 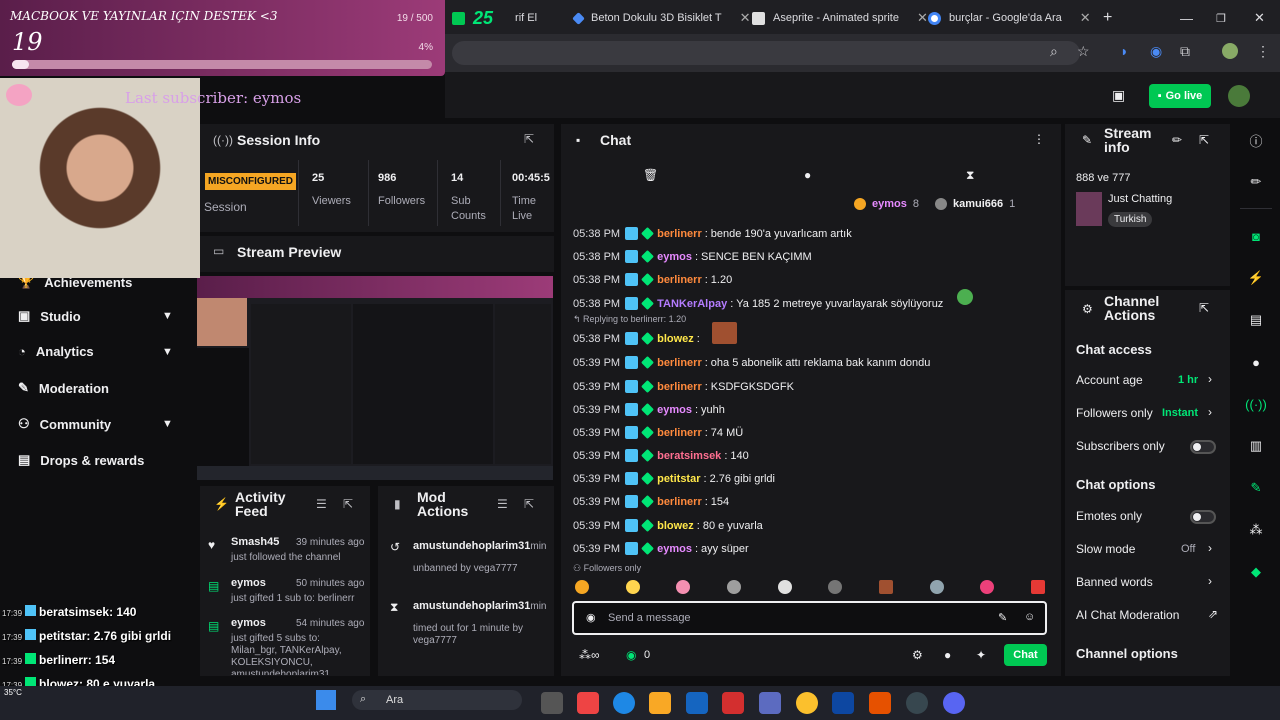 What do you see at coordinates (588, 703) in the screenshot?
I see `app-icon` at bounding box center [588, 703].